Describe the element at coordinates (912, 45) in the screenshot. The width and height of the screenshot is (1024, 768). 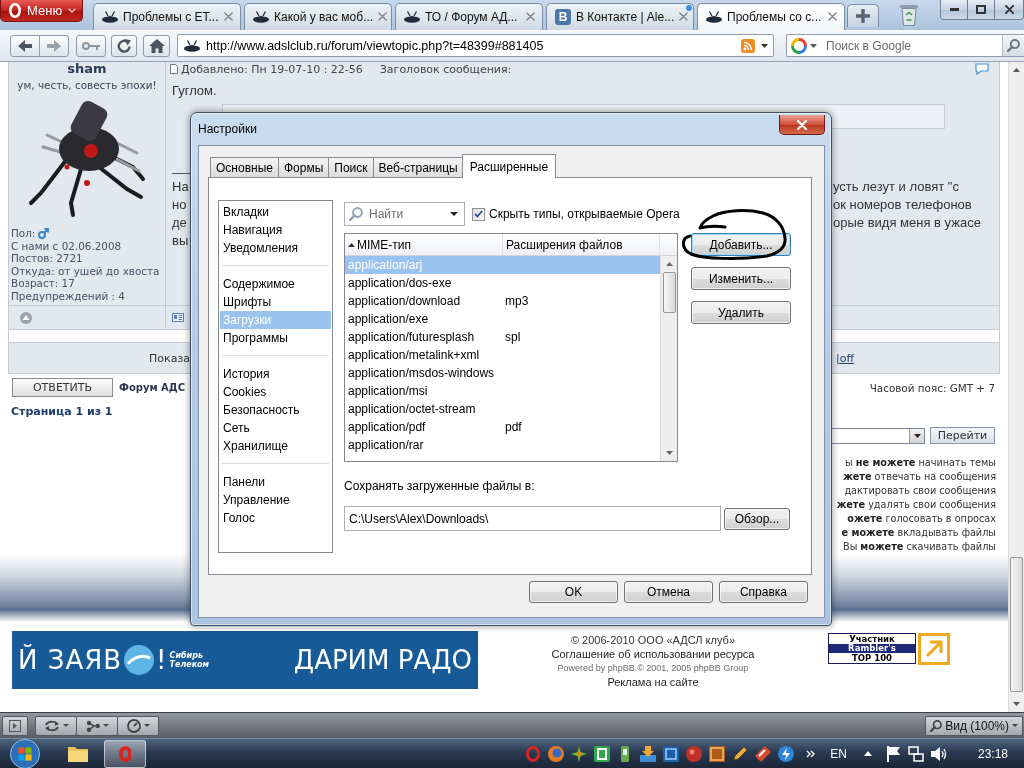
I see `search-field: Поиск в Google` at that location.